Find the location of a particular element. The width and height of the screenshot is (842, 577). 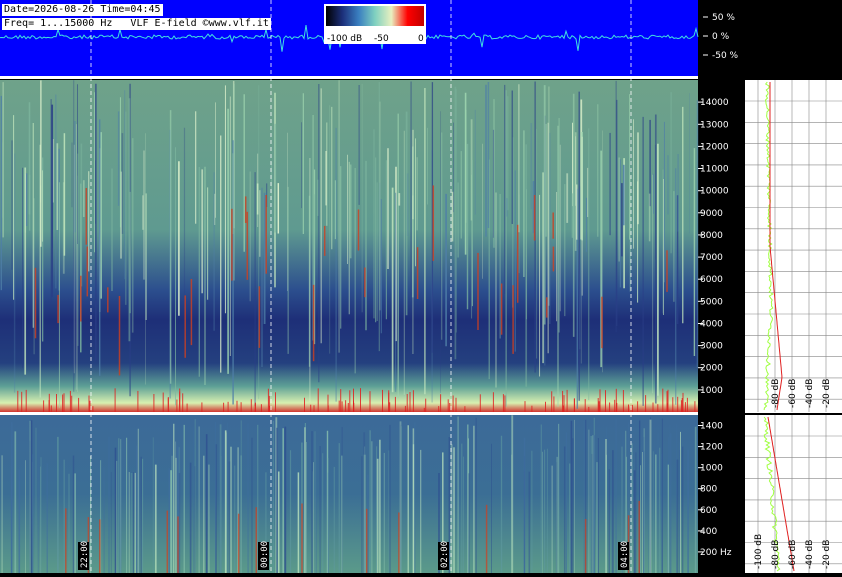

panel-divider is located at coordinates (349, 413).